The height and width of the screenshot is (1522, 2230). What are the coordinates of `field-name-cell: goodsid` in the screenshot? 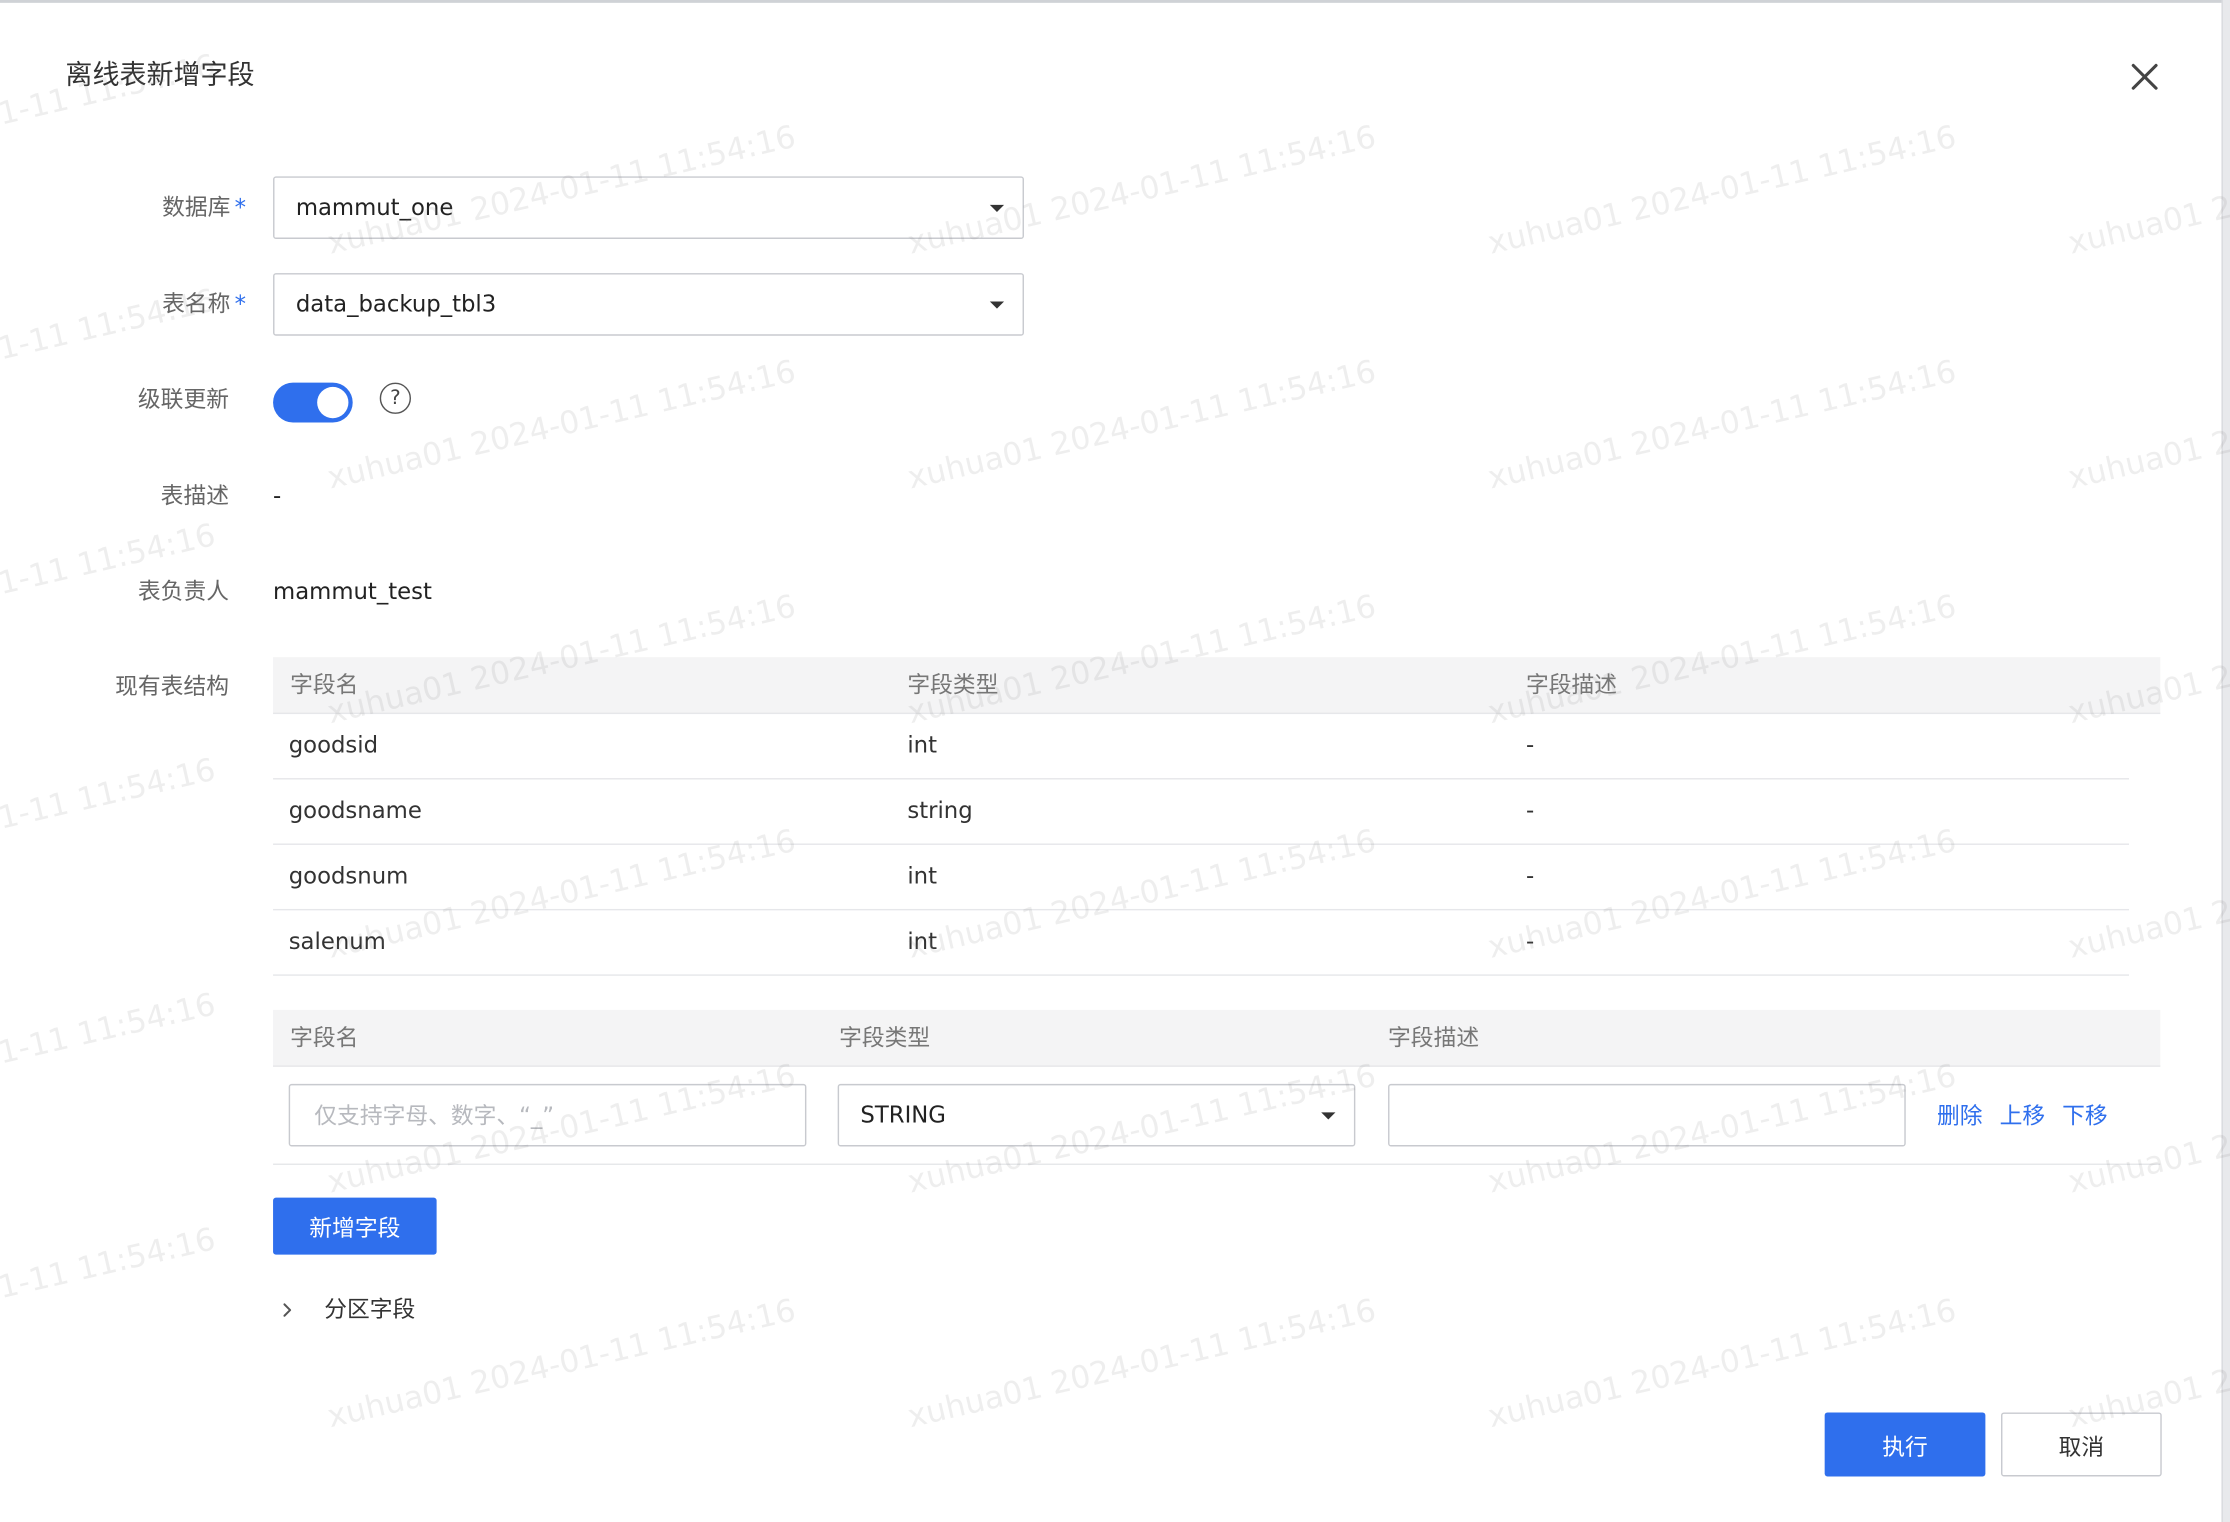 It's located at (333, 745).